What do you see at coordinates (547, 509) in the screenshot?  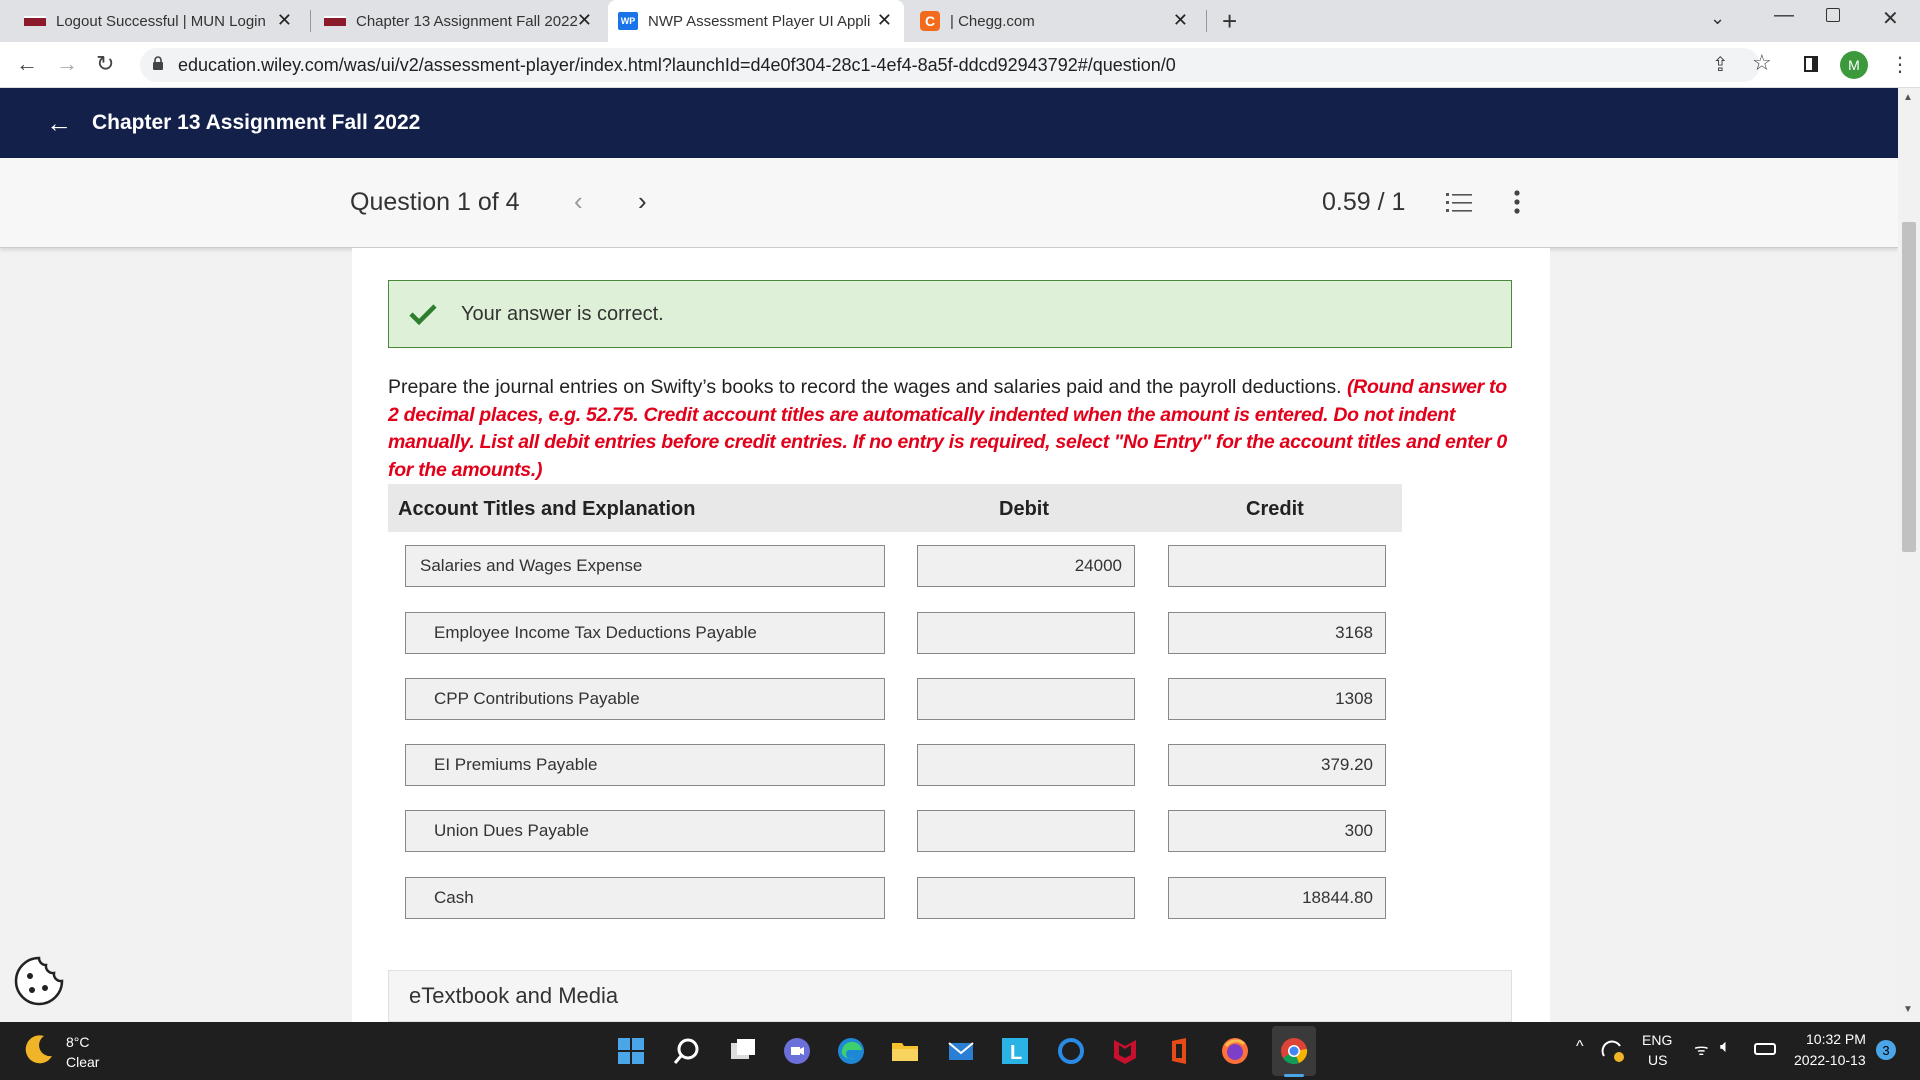 I see `account-column-header: Account Titles and Explanation` at bounding box center [547, 509].